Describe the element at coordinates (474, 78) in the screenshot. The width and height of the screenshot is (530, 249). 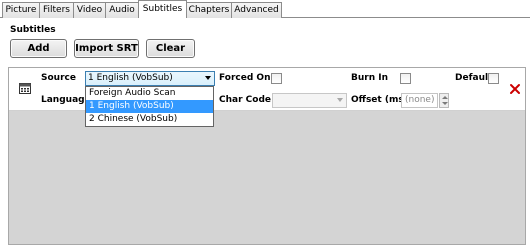
I see `default-label: Default` at that location.